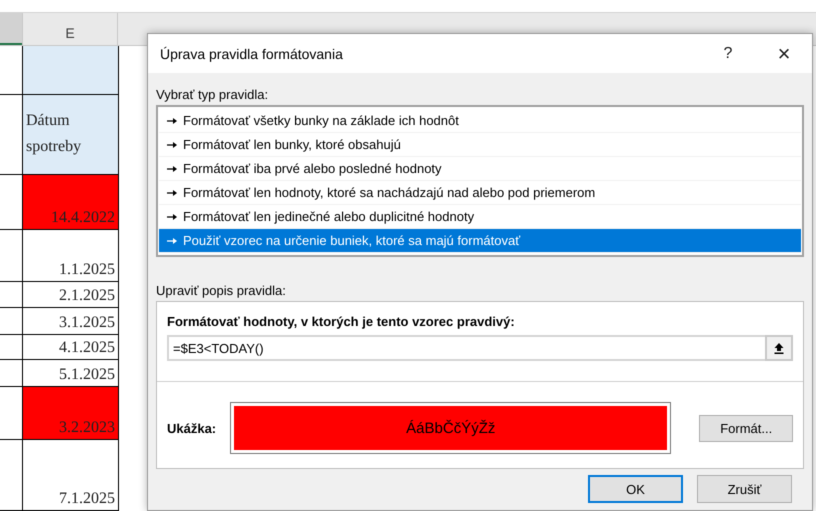 The width and height of the screenshot is (816, 511). Describe the element at coordinates (480, 121) in the screenshot. I see `rule-type-item: Formátovať všetky bunky na základe ich hodnôt` at that location.